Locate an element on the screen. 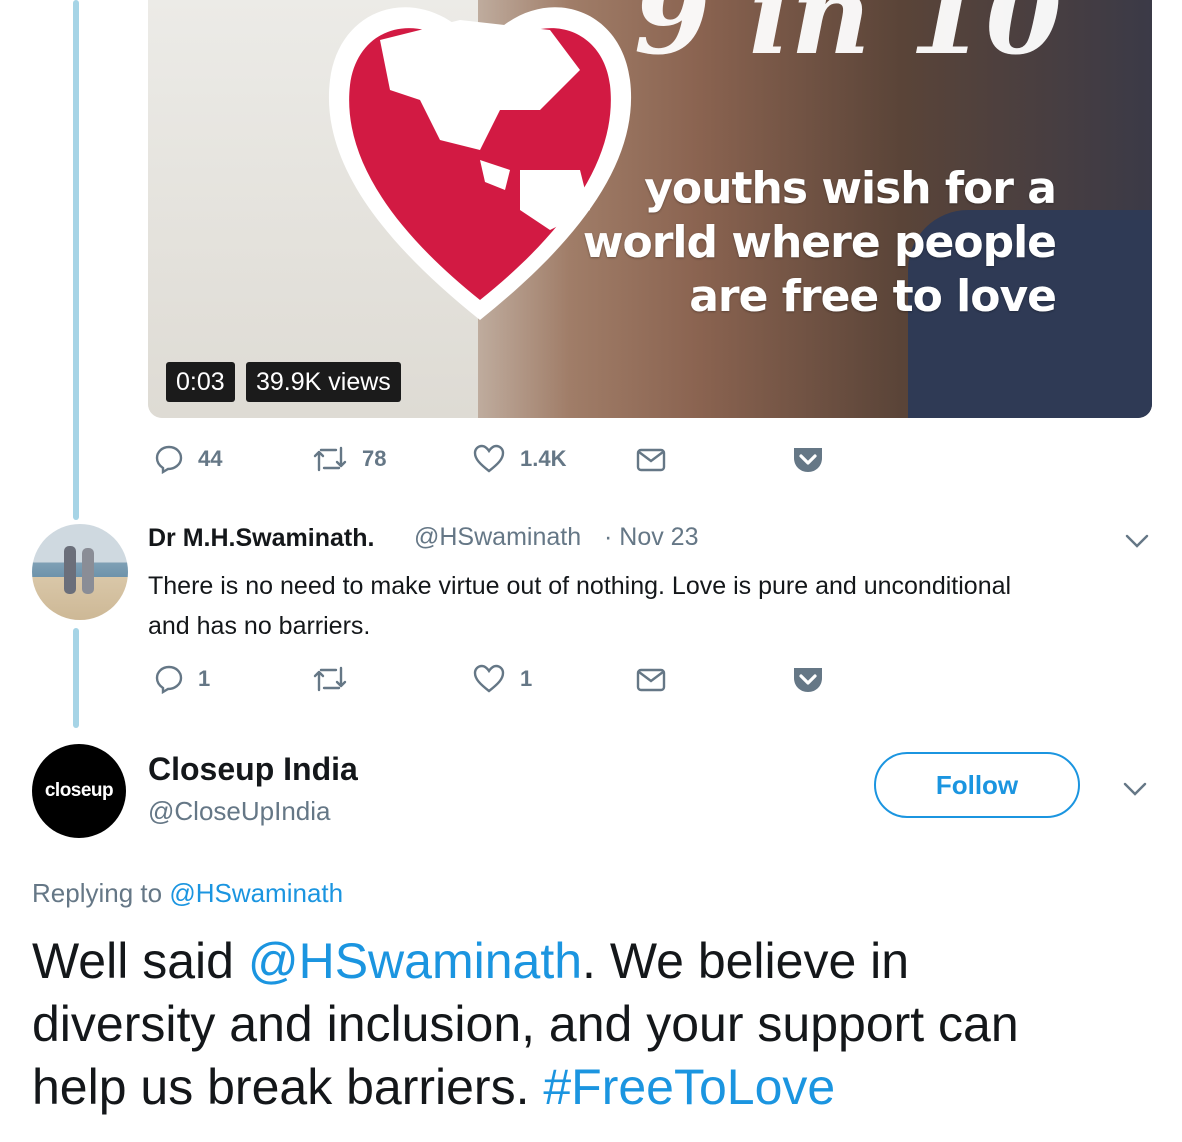  like-action: 1.4K is located at coordinates (519, 459).